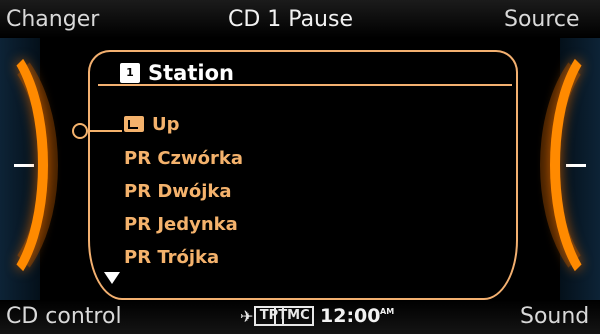 This screenshot has width=600, height=334. What do you see at coordinates (24, 167) in the screenshot?
I see `left-arc` at bounding box center [24, 167].